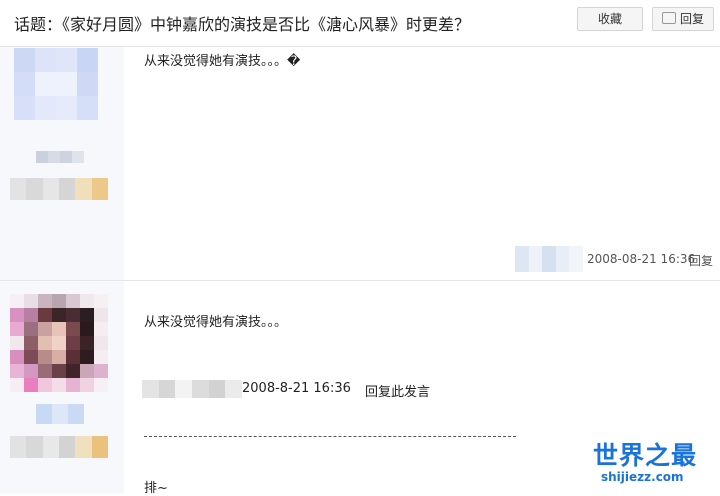  I want to click on comment-icon, so click(668, 18).